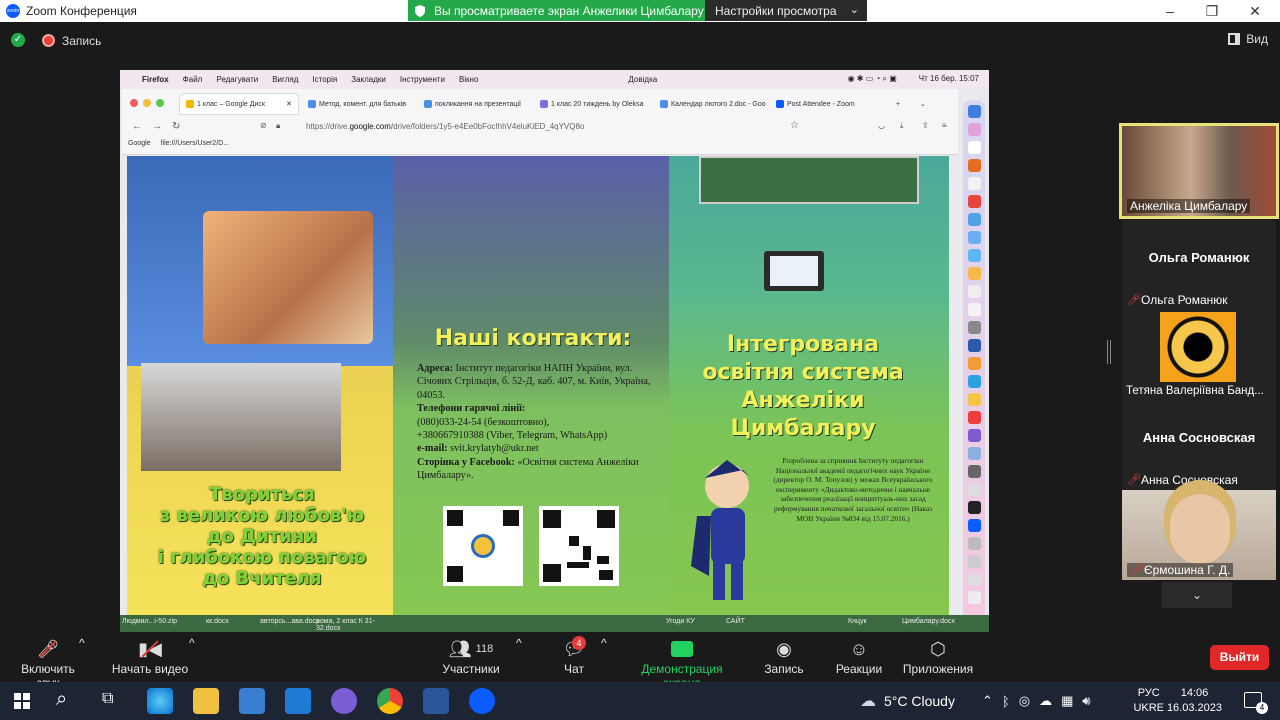  I want to click on participants-button: 👥︎ 118 Участники, so click(471, 656).